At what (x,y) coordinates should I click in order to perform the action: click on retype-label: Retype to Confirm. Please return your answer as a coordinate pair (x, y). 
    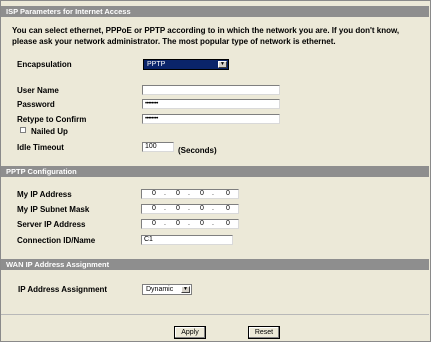
    Looking at the image, I should click on (52, 119).